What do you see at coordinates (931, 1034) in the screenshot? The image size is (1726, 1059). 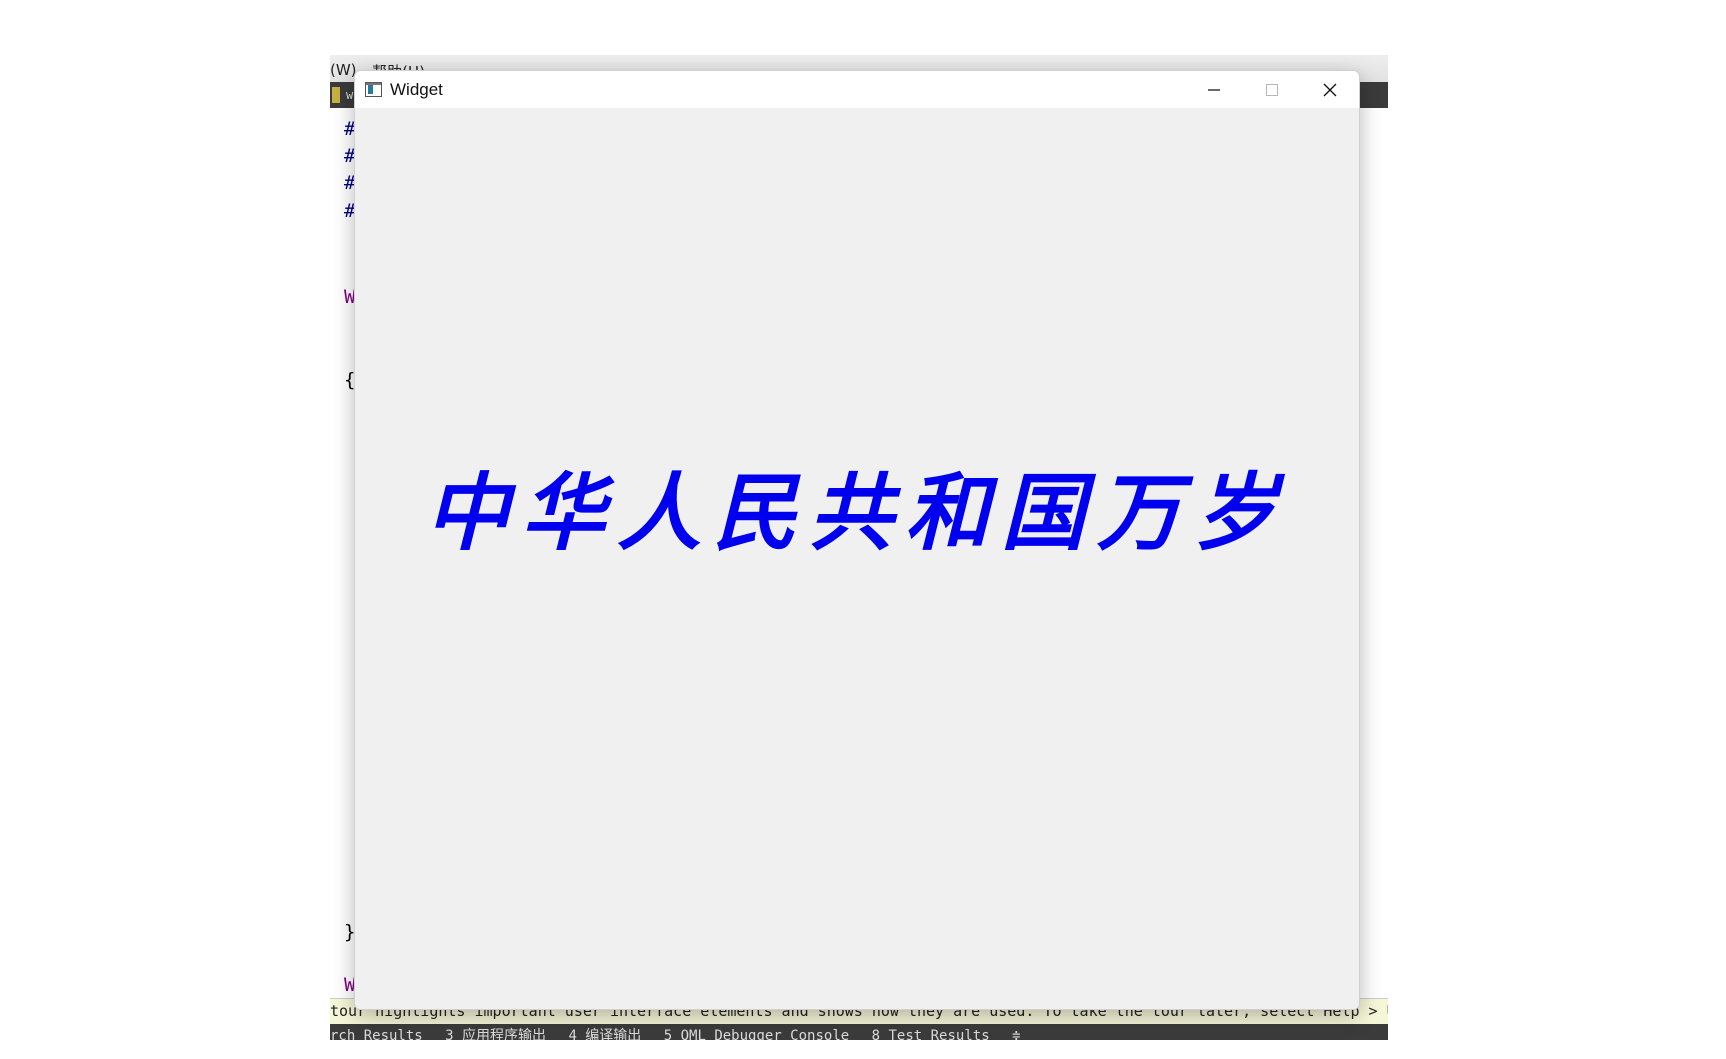 I see `pane-test-results: 8 Test Results` at bounding box center [931, 1034].